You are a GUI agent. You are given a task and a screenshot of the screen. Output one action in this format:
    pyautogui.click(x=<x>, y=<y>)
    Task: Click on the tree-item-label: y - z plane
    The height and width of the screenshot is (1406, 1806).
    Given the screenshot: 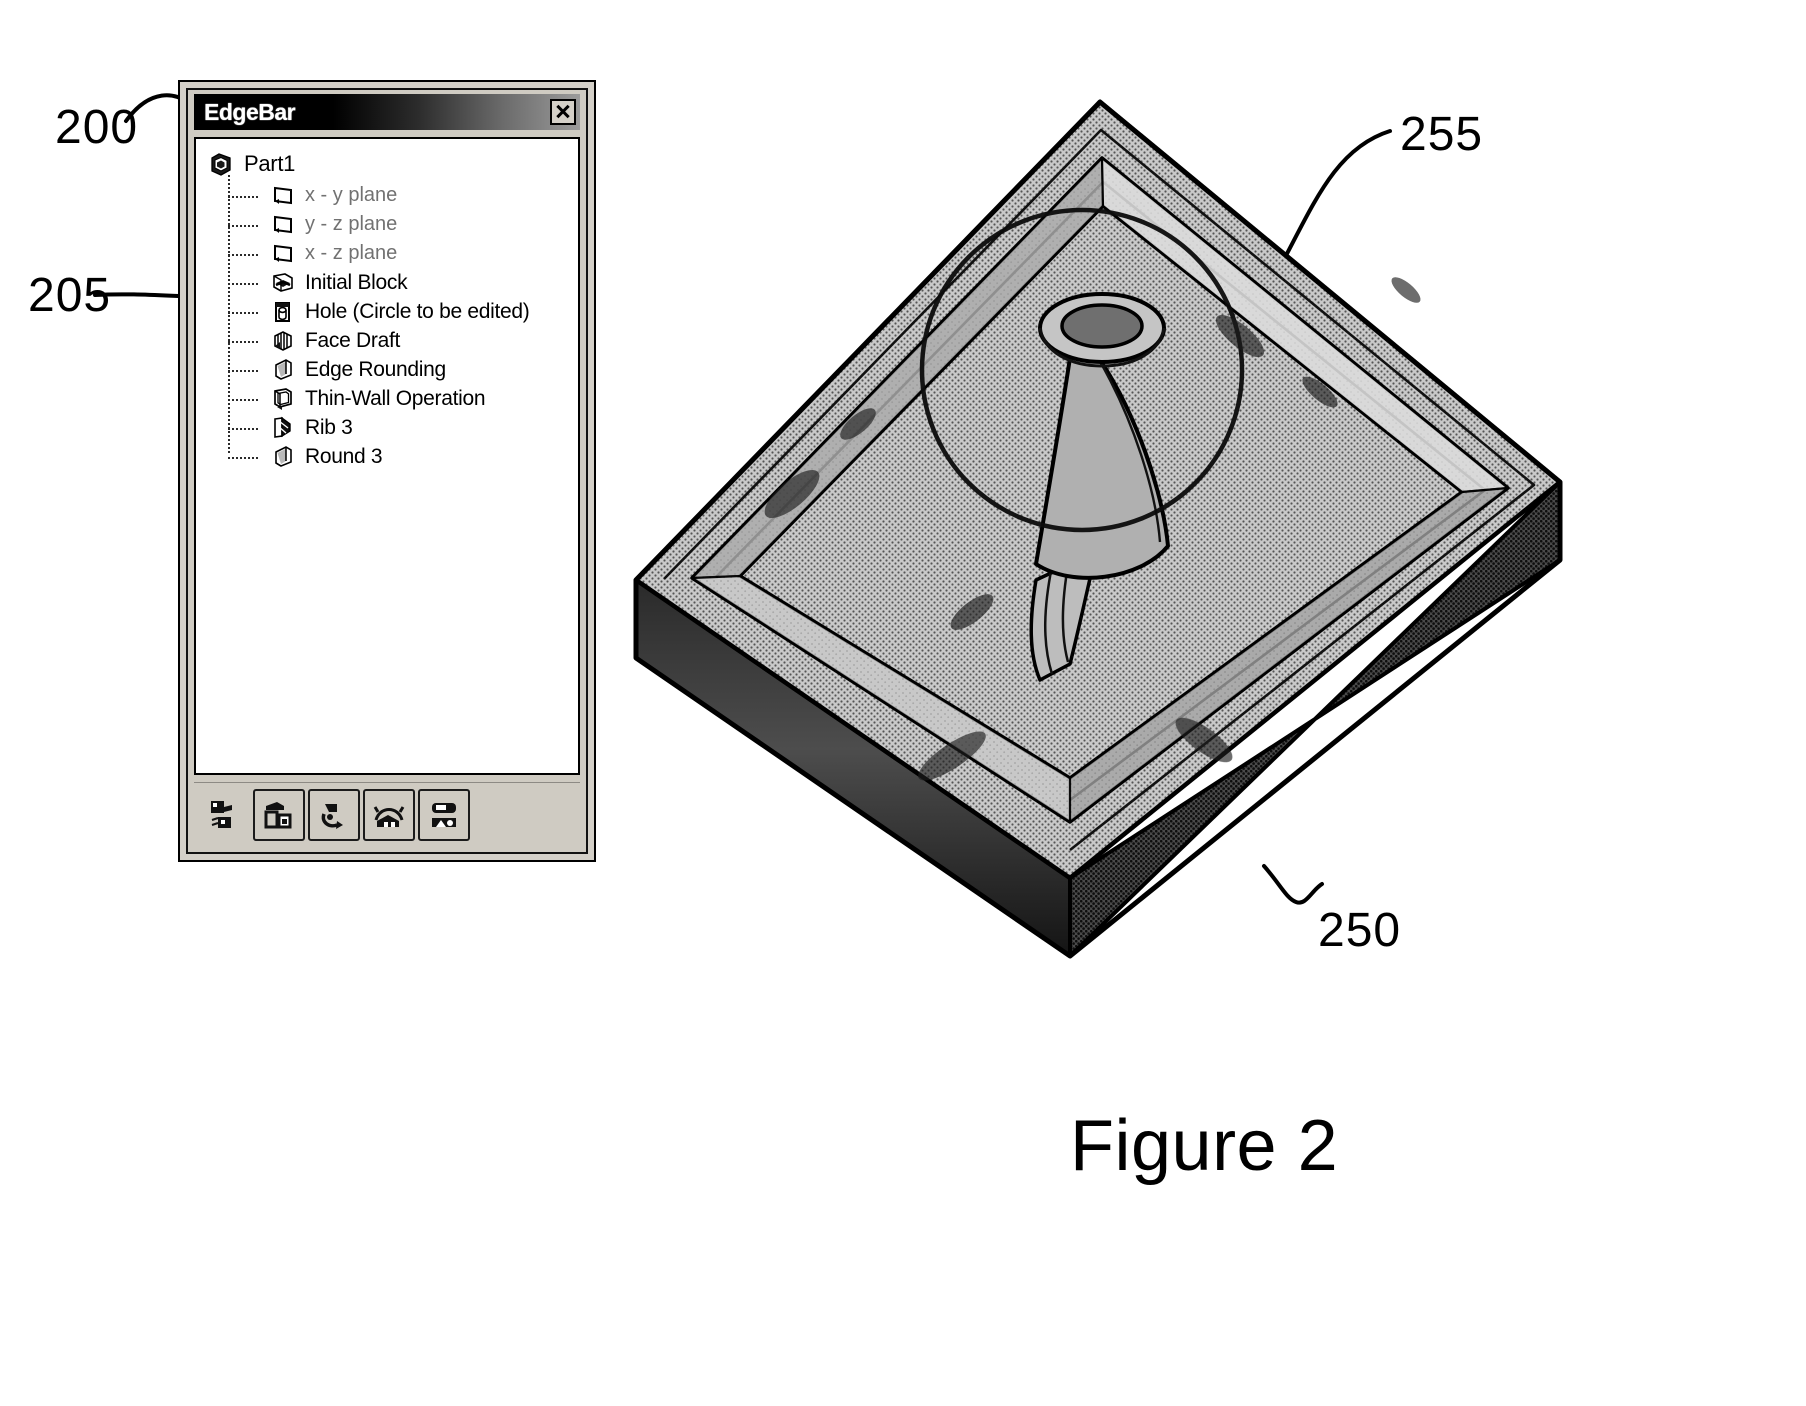 What is the action you would take?
    pyautogui.click(x=351, y=224)
    